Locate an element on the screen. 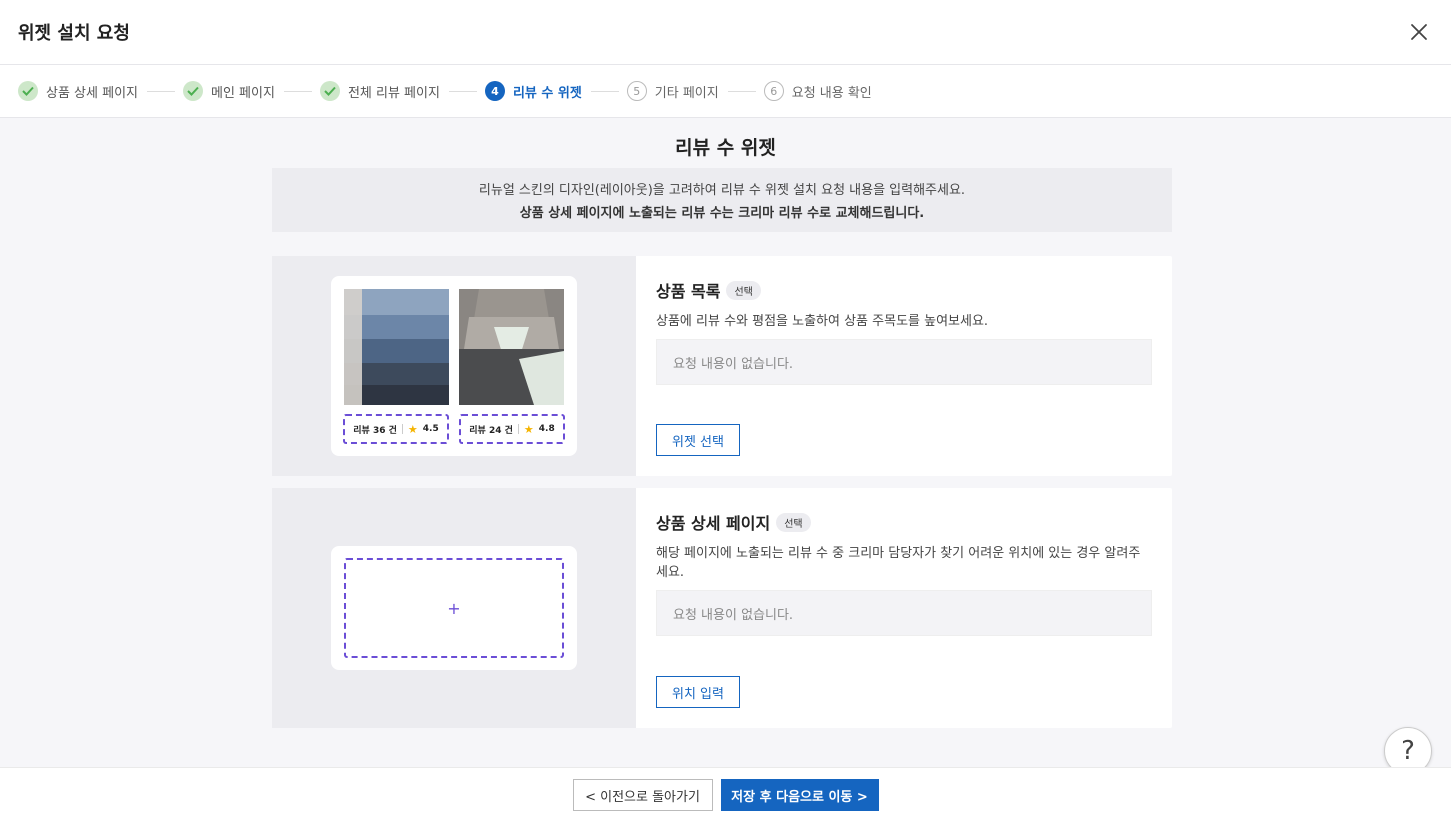 The image size is (1451, 822). close-icon is located at coordinates (1419, 32).